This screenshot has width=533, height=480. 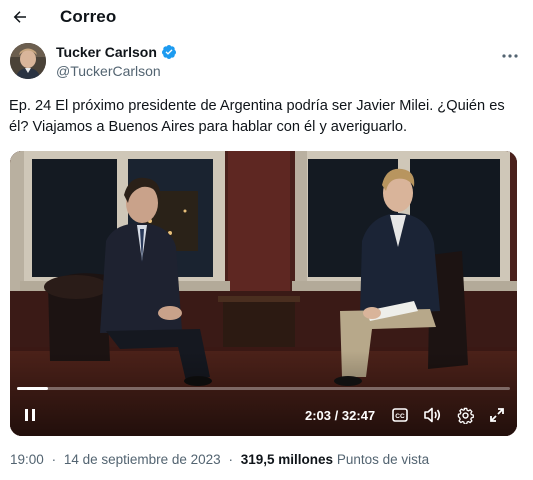 I want to click on verified-badge-icon, so click(x=169, y=52).